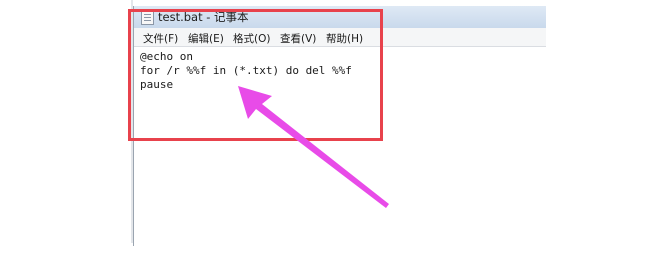 The width and height of the screenshot is (670, 271). I want to click on arrow-shape, so click(313, 147).